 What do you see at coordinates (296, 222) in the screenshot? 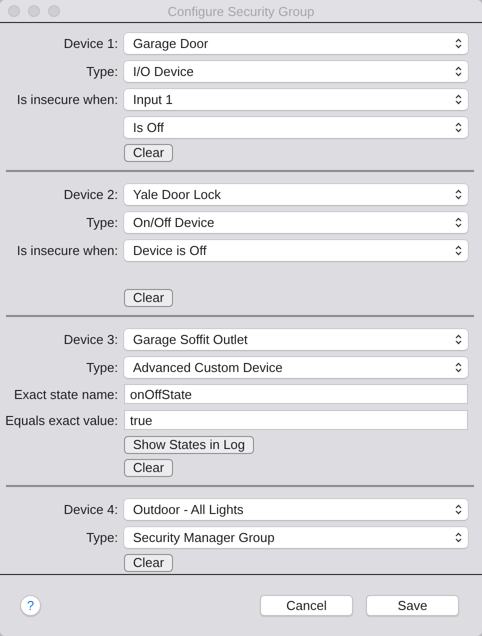
I see `dropdown: On/Off Device` at bounding box center [296, 222].